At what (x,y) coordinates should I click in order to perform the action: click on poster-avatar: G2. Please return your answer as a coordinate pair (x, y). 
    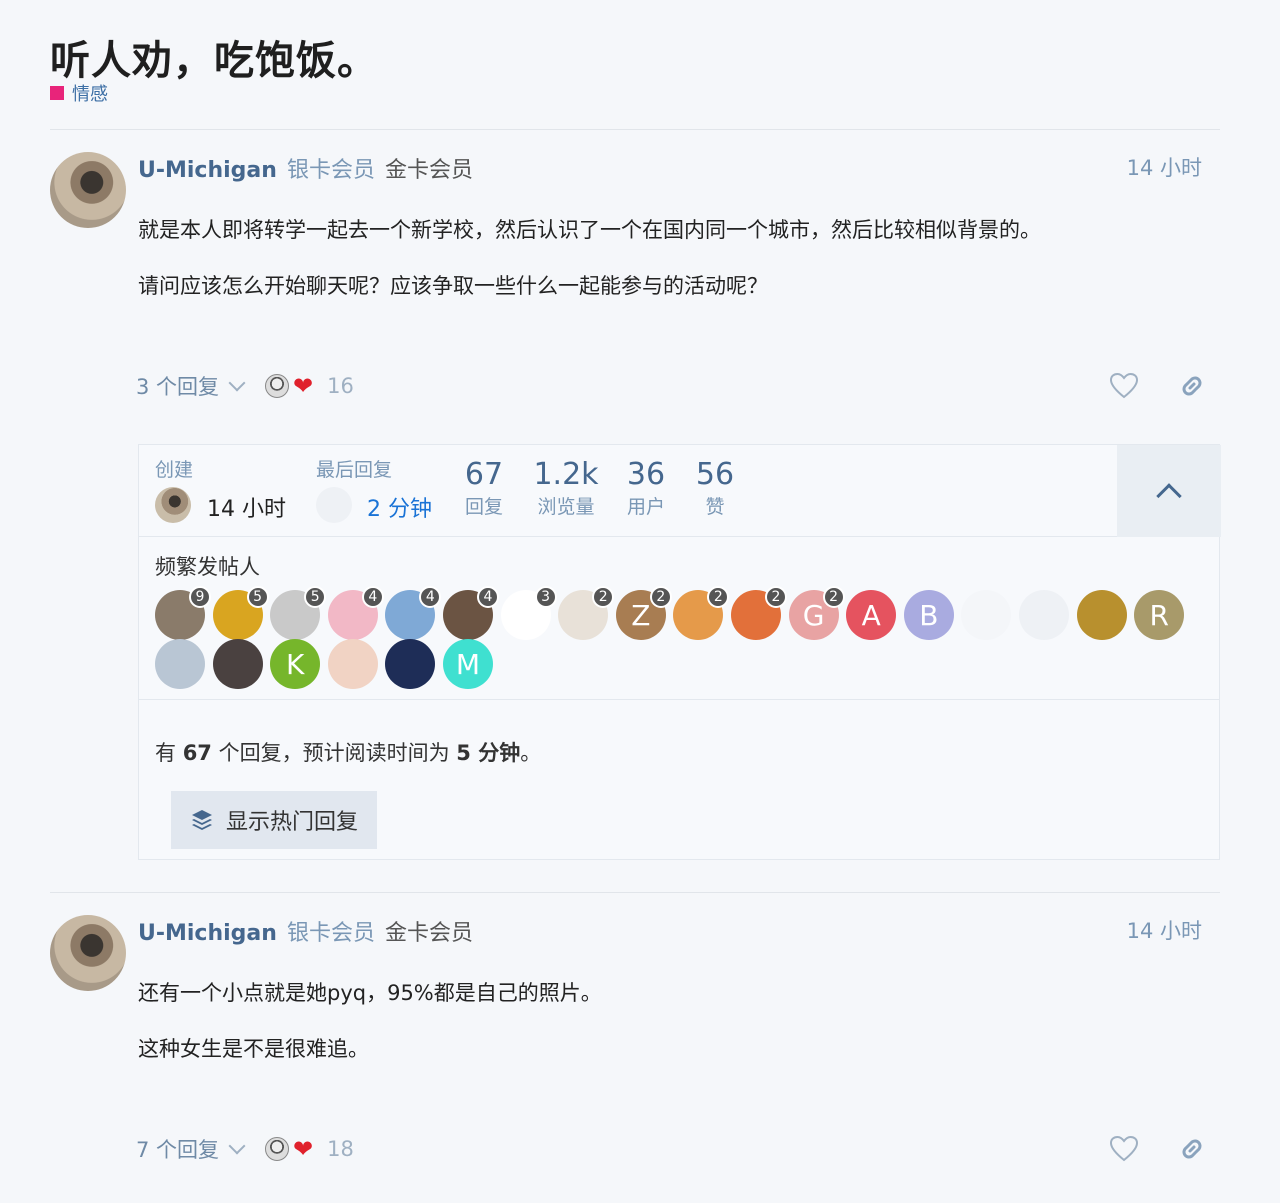
    Looking at the image, I should click on (816, 613).